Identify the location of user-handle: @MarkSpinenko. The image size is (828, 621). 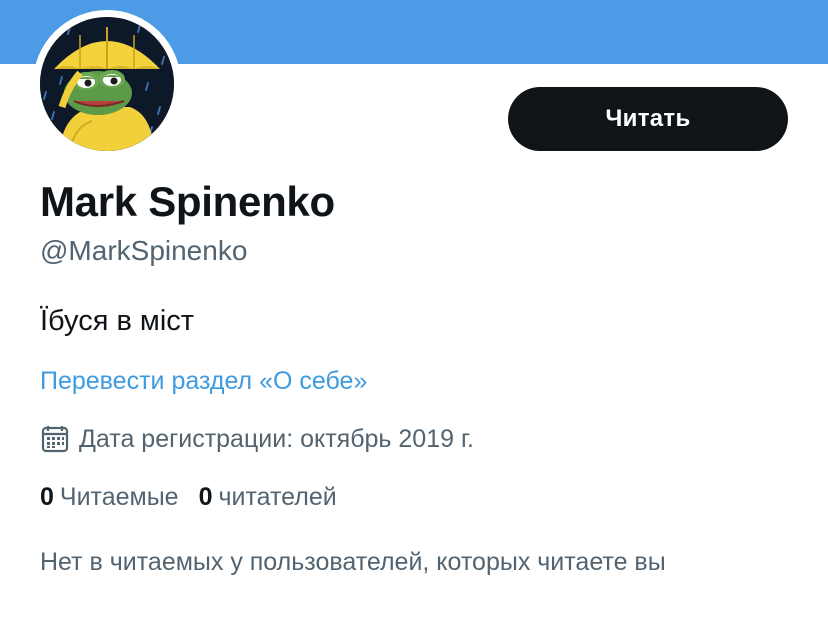
(144, 250).